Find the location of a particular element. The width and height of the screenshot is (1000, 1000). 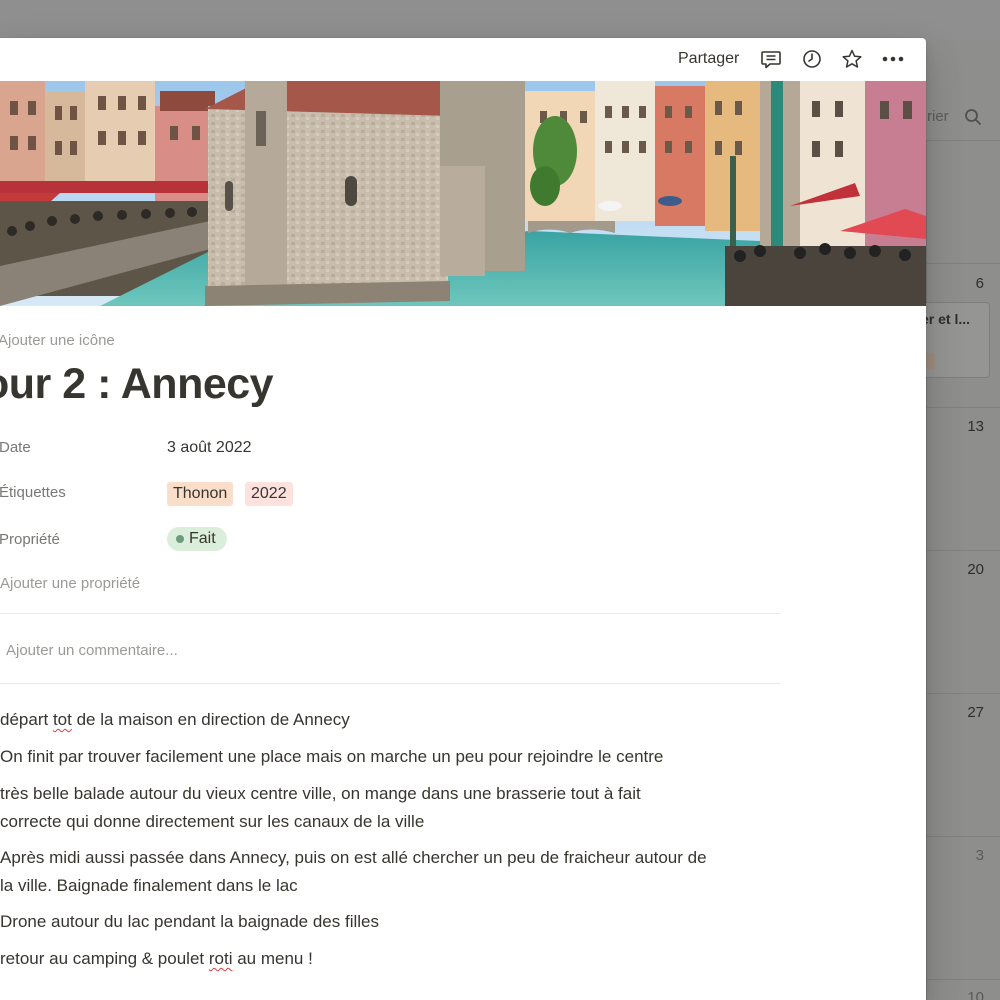

tag-thonon: Thonon is located at coordinates (200, 494).